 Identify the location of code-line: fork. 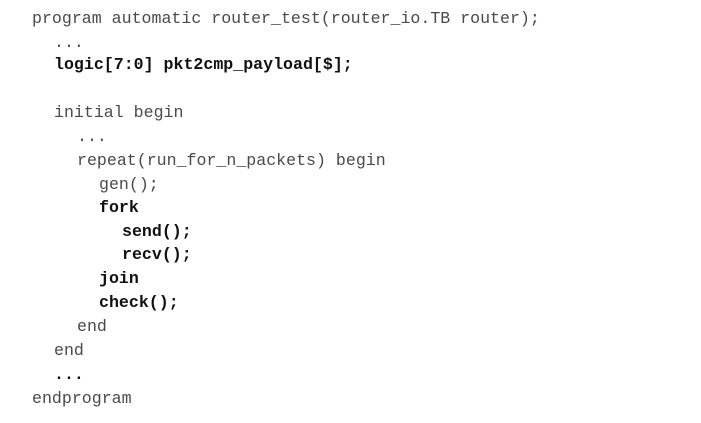
(119, 207).